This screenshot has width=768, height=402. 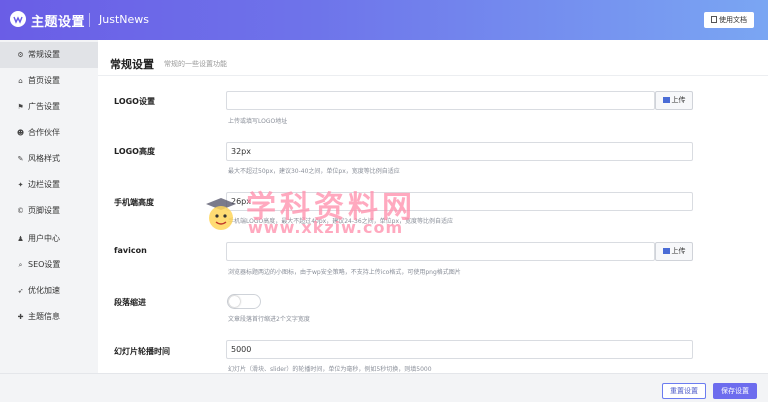 I want to click on sidebar-item-label: 合作伙伴, so click(x=44, y=132).